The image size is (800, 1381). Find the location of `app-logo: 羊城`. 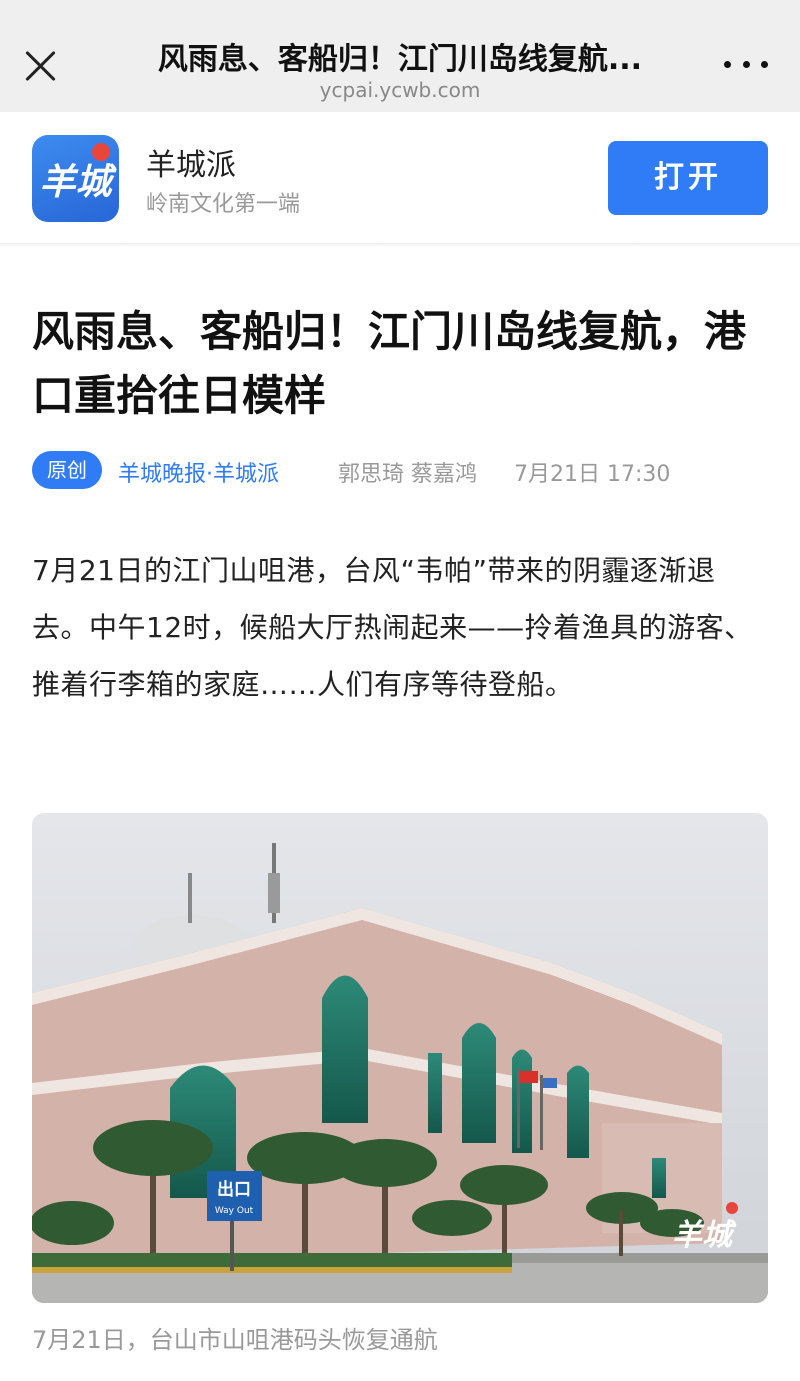

app-logo: 羊城 is located at coordinates (75, 178).